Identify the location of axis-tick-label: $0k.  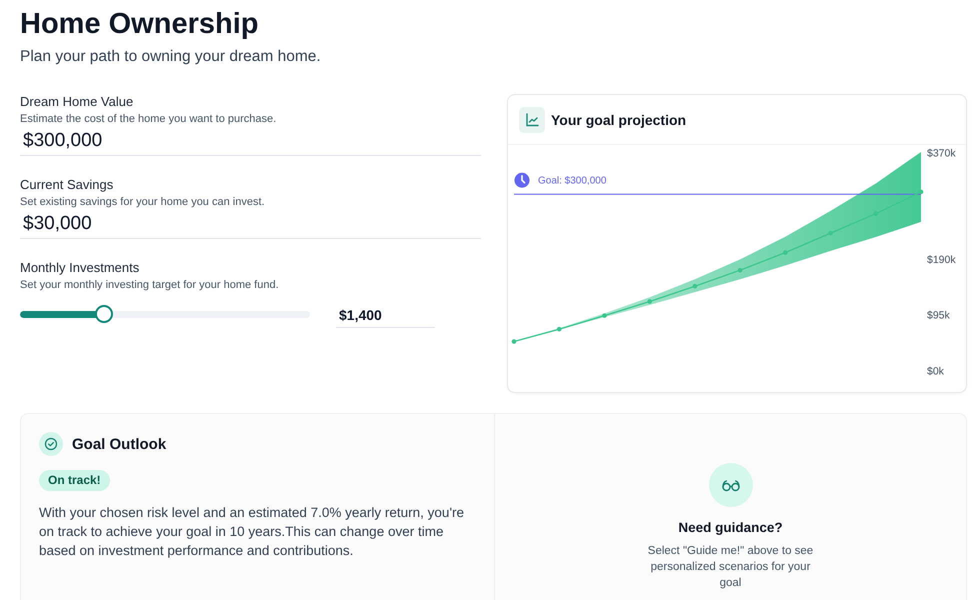
(935, 372).